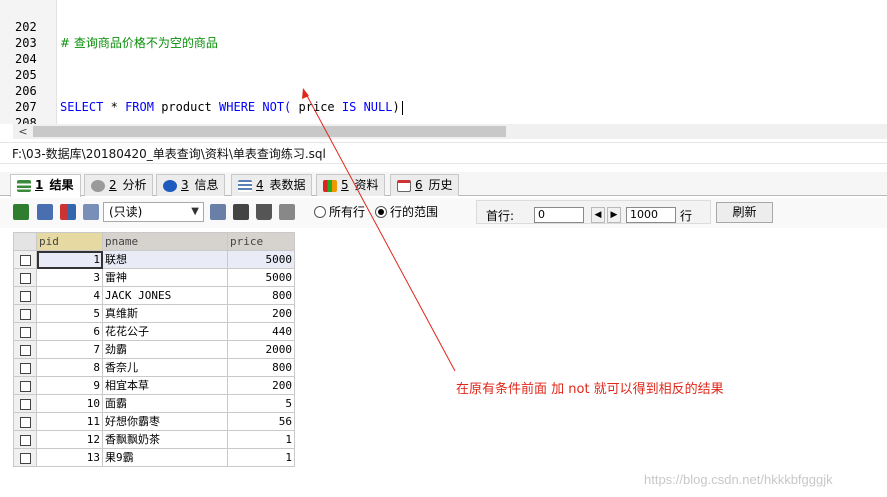 Image resolution: width=887 pixels, height=497 pixels. I want to click on tab-profile: 2 分析, so click(119, 185).